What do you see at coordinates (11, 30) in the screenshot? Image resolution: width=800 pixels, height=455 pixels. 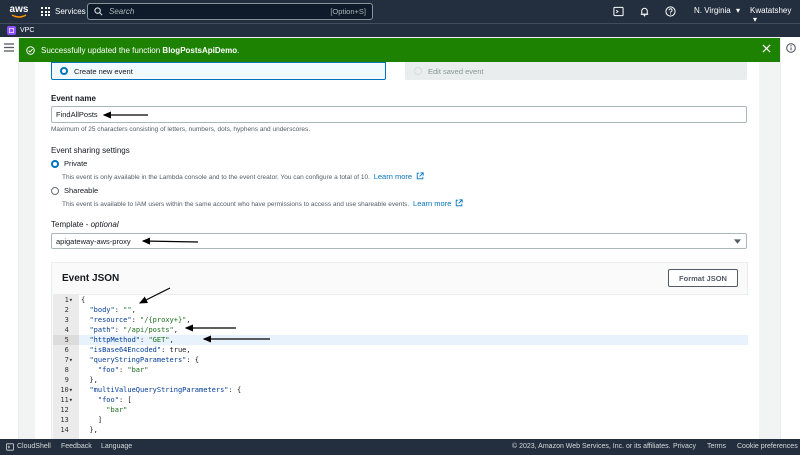 I see `vpc-service-icon` at bounding box center [11, 30].